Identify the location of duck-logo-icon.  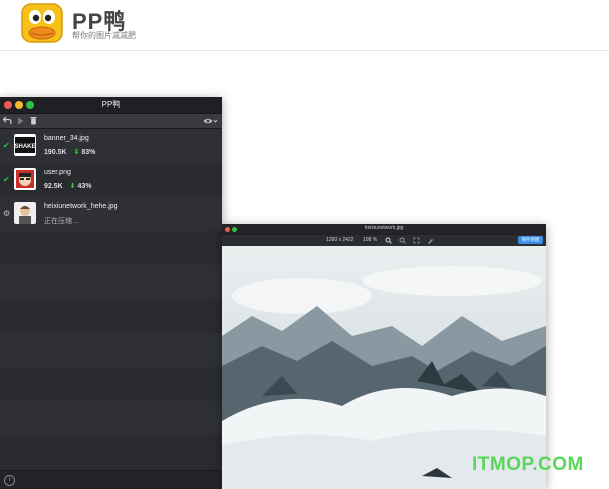
(42, 23).